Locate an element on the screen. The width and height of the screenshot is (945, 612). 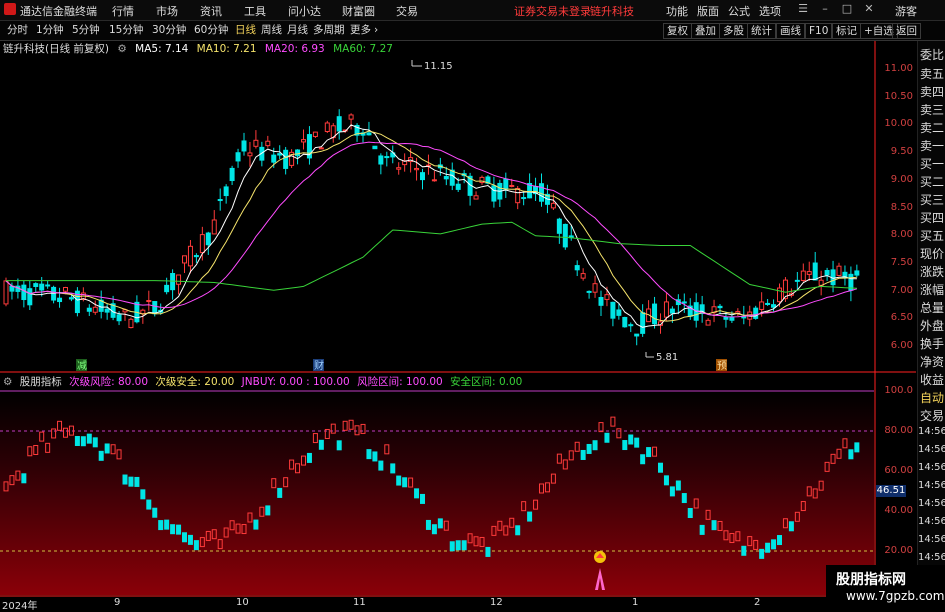
x-tick: 10 is located at coordinates (242, 602).